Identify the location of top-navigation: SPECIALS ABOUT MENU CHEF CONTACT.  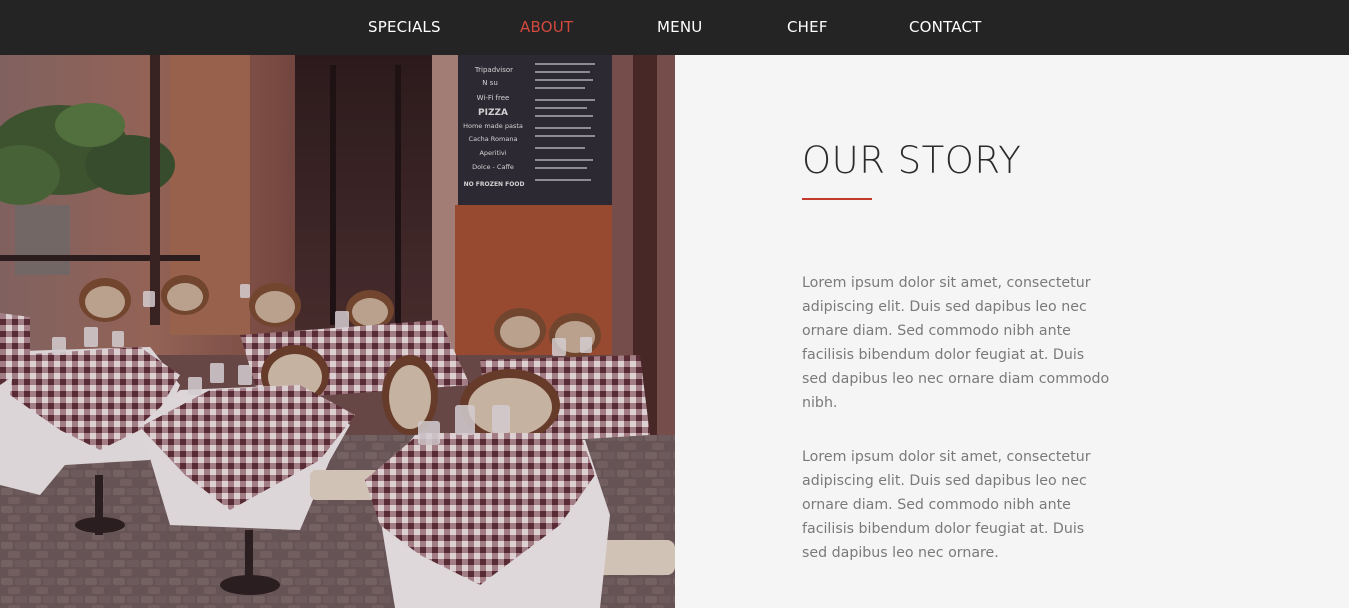
(674, 27).